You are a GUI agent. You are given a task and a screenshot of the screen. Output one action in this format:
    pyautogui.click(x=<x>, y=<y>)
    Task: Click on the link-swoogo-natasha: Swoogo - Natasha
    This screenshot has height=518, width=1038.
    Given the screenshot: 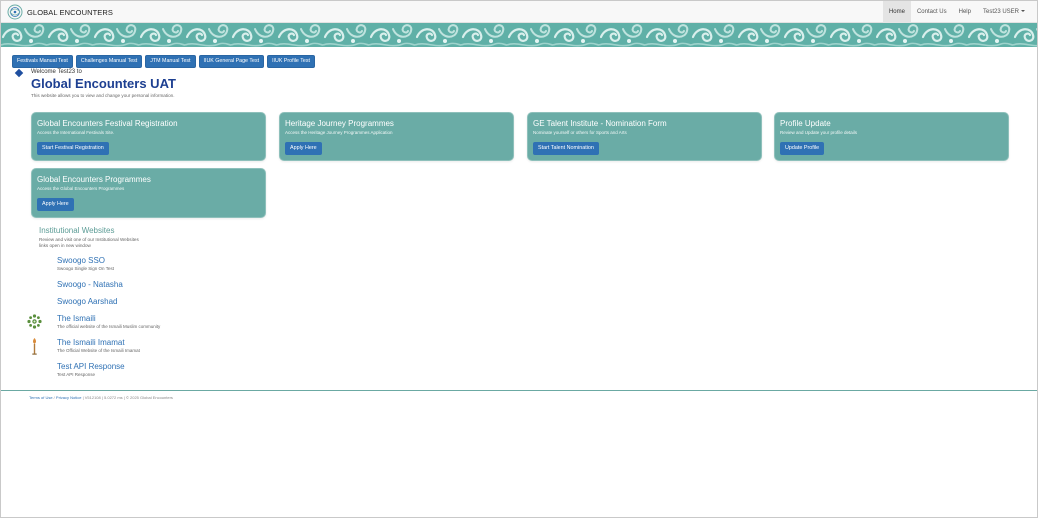 What is the action you would take?
    pyautogui.click(x=90, y=284)
    